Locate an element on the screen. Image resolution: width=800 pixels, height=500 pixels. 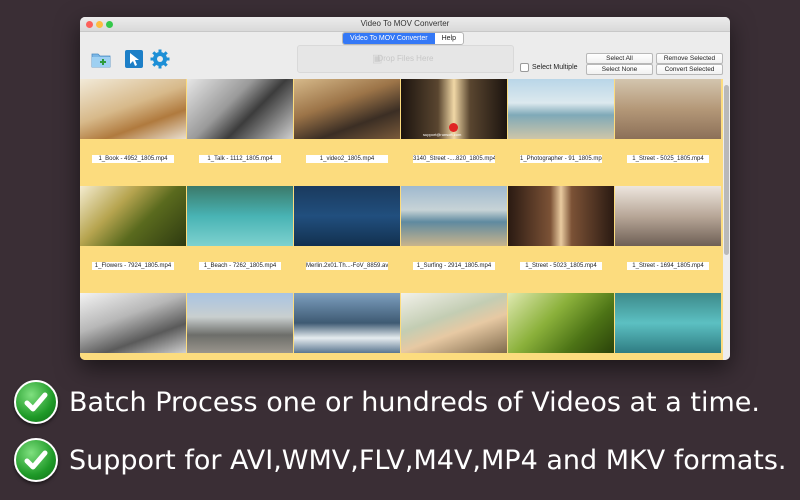
file-name-field: Merlin.2x01.Th...-FoV_8859.avi is located at coordinates (347, 266).